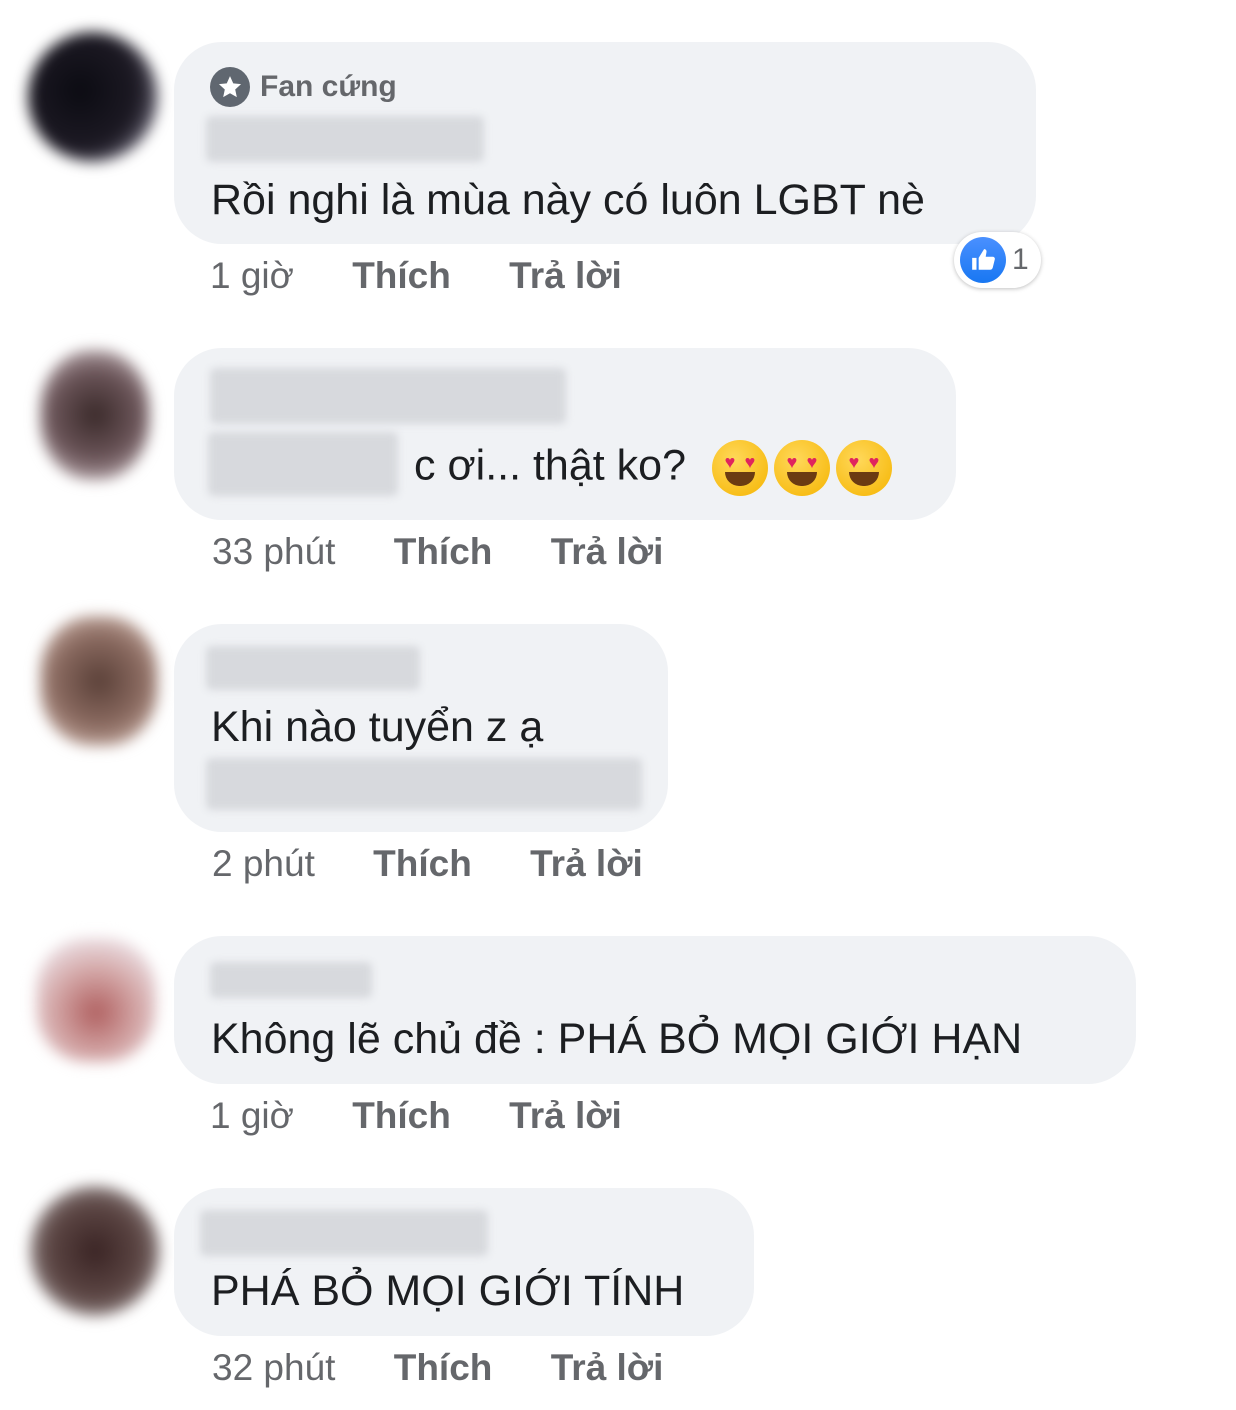 The image size is (1236, 1410). Describe the element at coordinates (617, 1039) in the screenshot. I see `comment-text: Không lẽ chủ đề : PHÁ BỎ MỌI GIỚI HẠN` at that location.